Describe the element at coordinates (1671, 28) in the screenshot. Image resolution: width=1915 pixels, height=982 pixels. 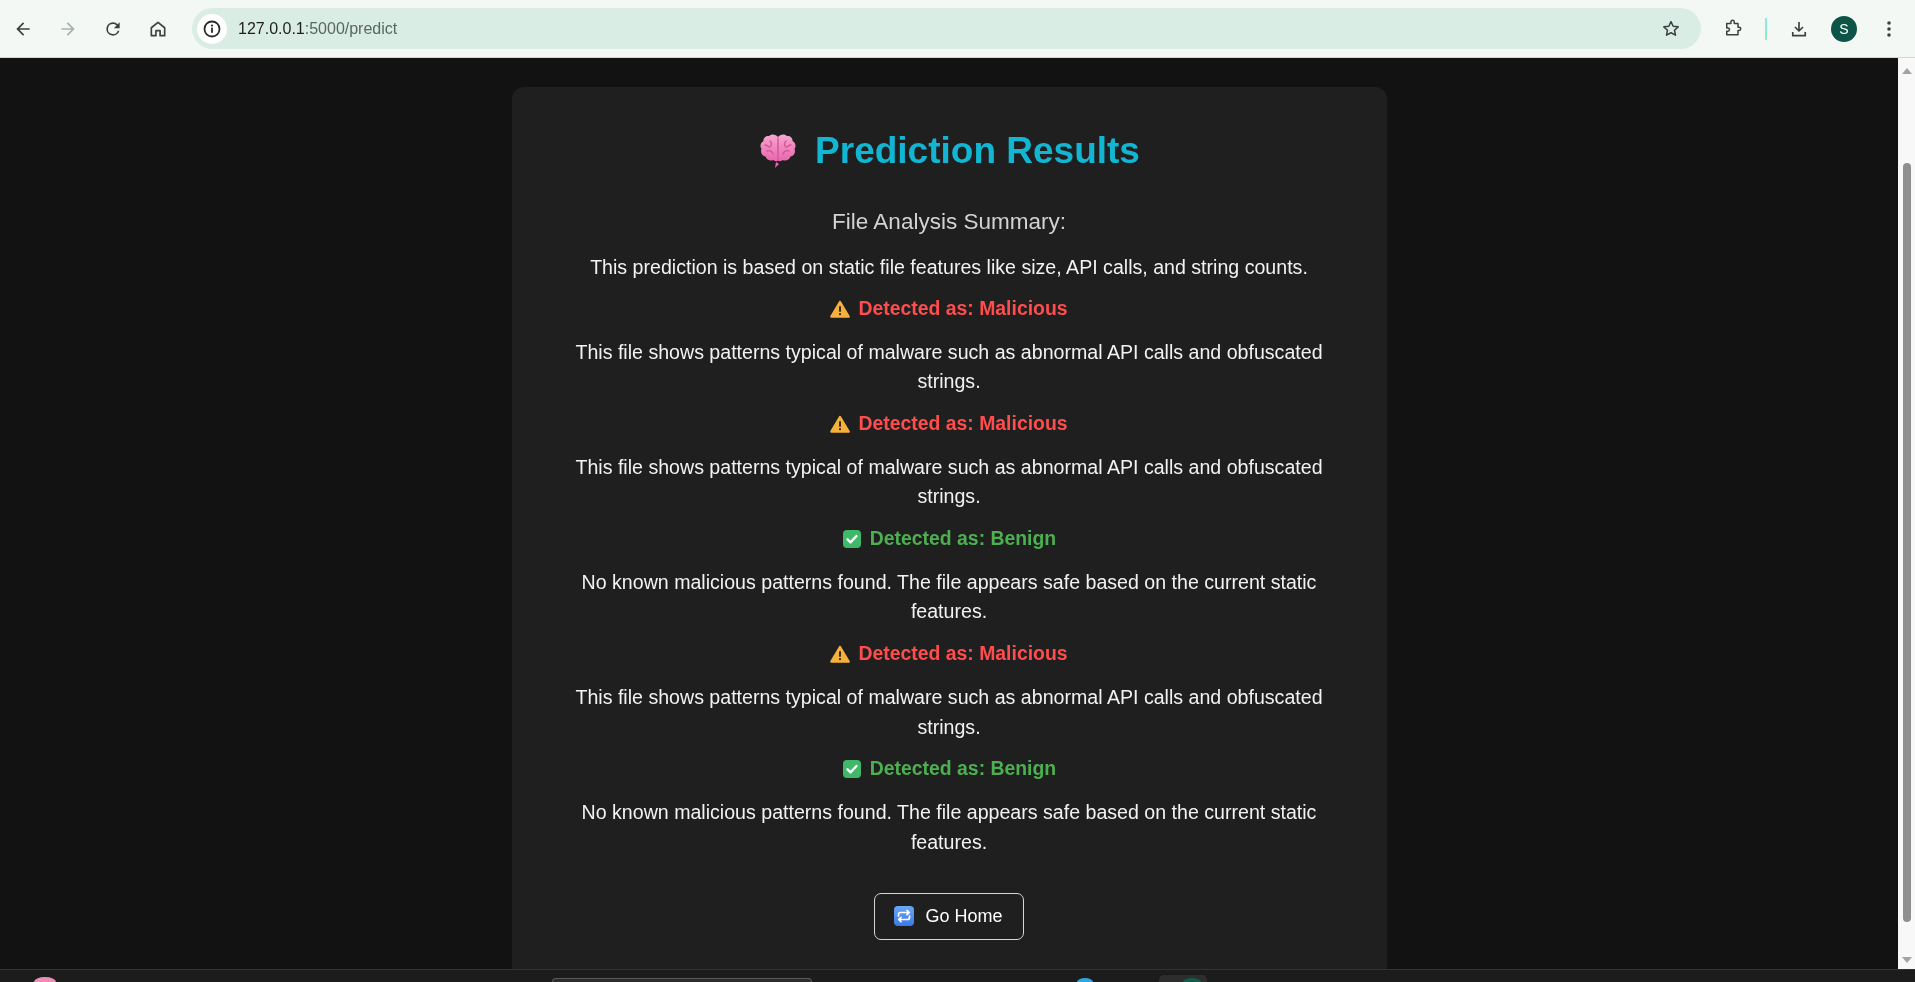
I see `bookmark-star-icon` at that location.